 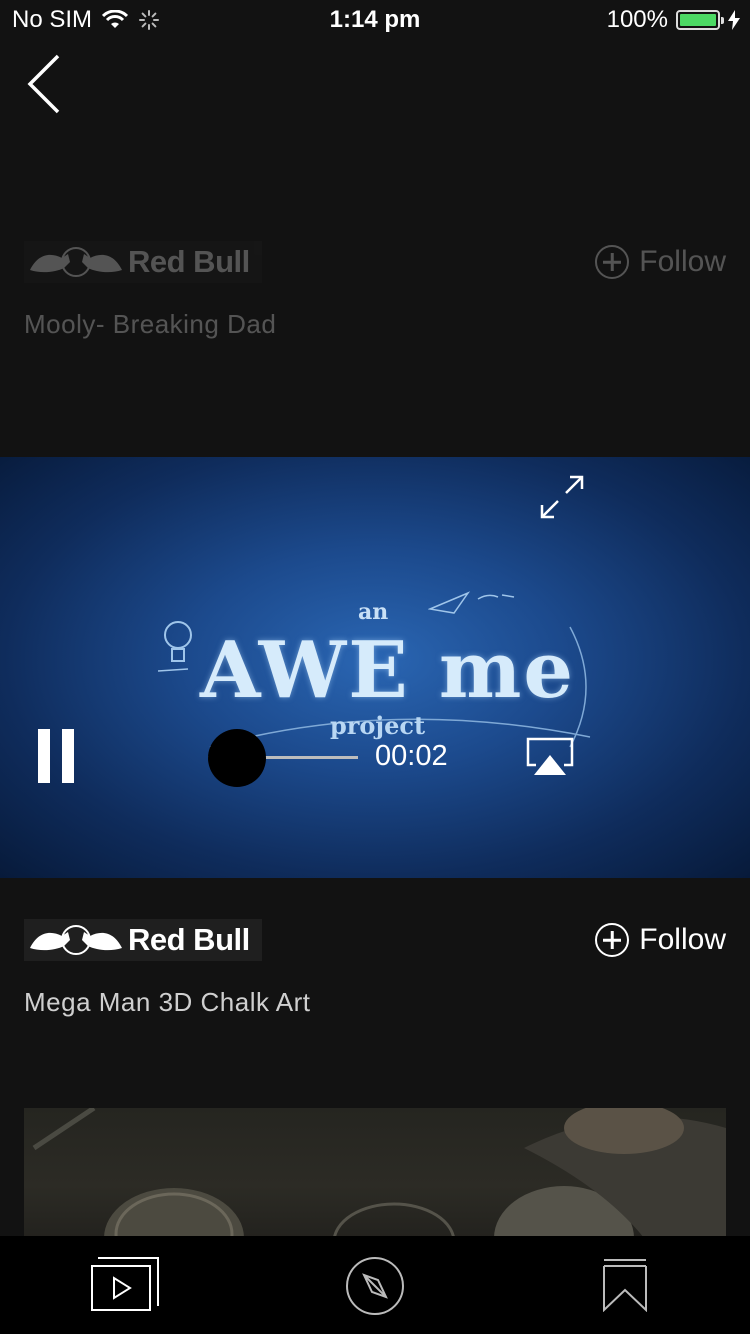 What do you see at coordinates (150, 324) in the screenshot?
I see `video-title: Mooly- Breaking Dad` at bounding box center [150, 324].